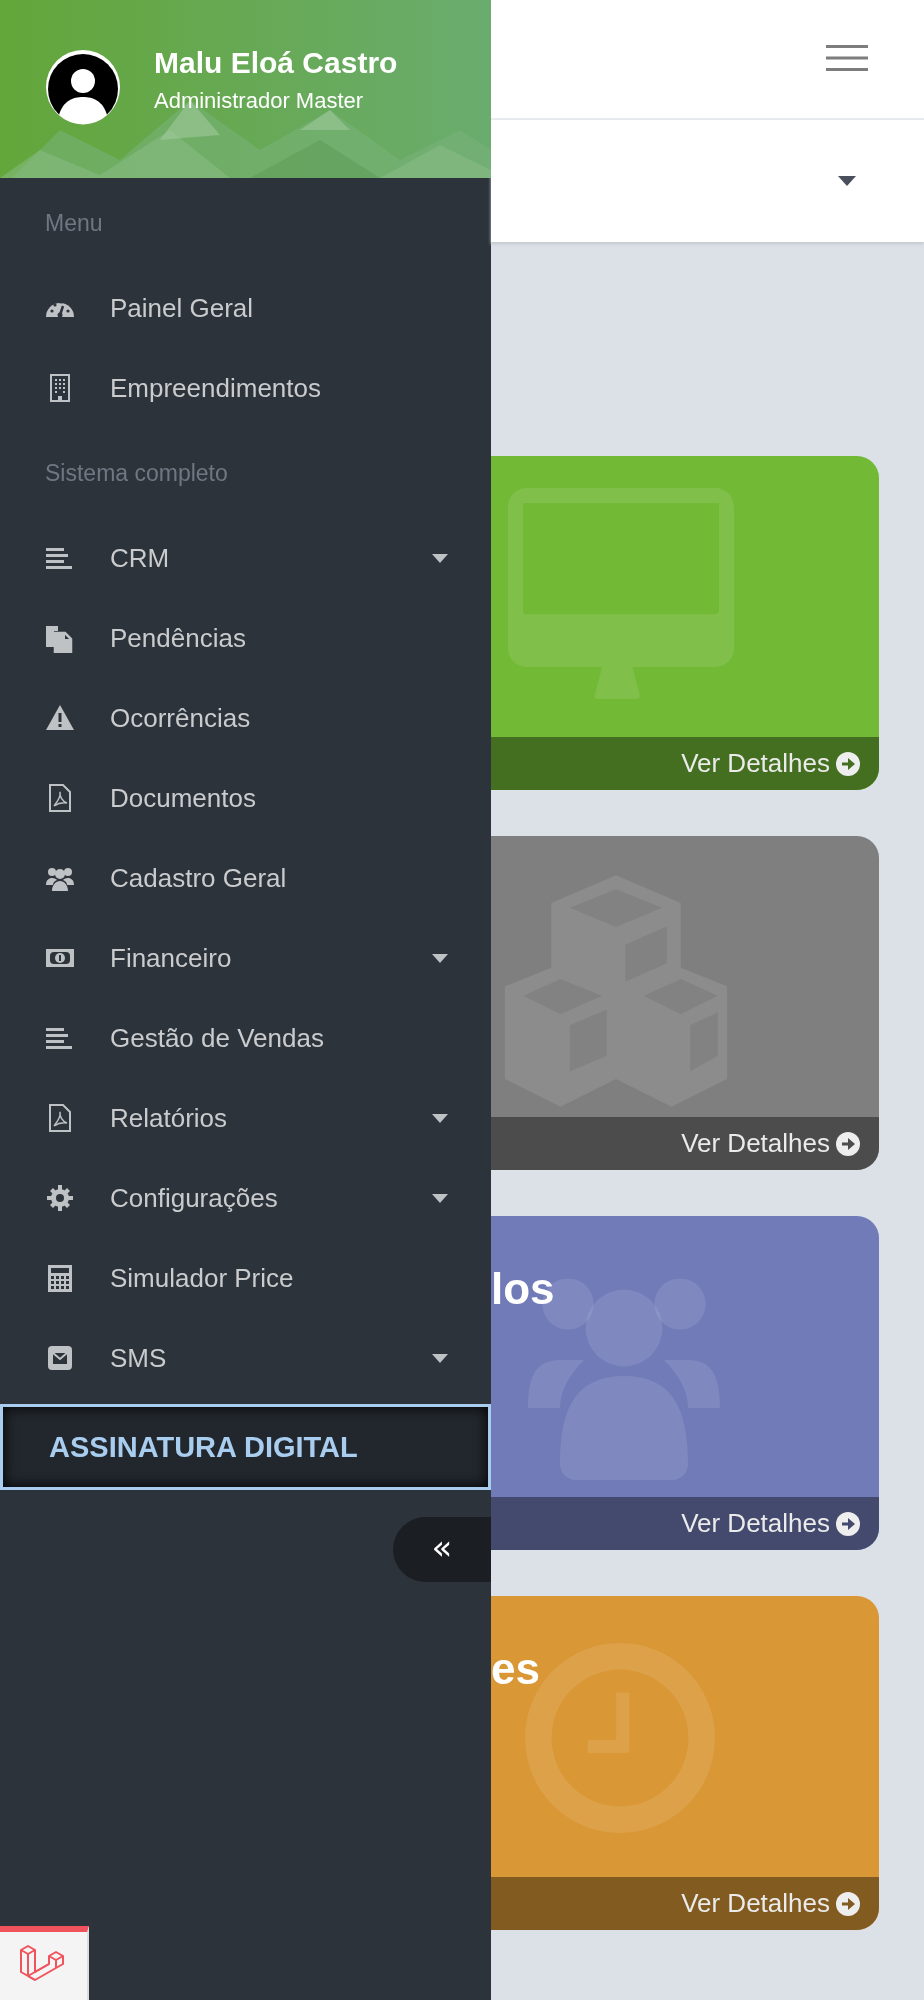 This screenshot has height=2000, width=924. What do you see at coordinates (245, 1038) in the screenshot?
I see `sidebar-item: Gestão de Vendas` at bounding box center [245, 1038].